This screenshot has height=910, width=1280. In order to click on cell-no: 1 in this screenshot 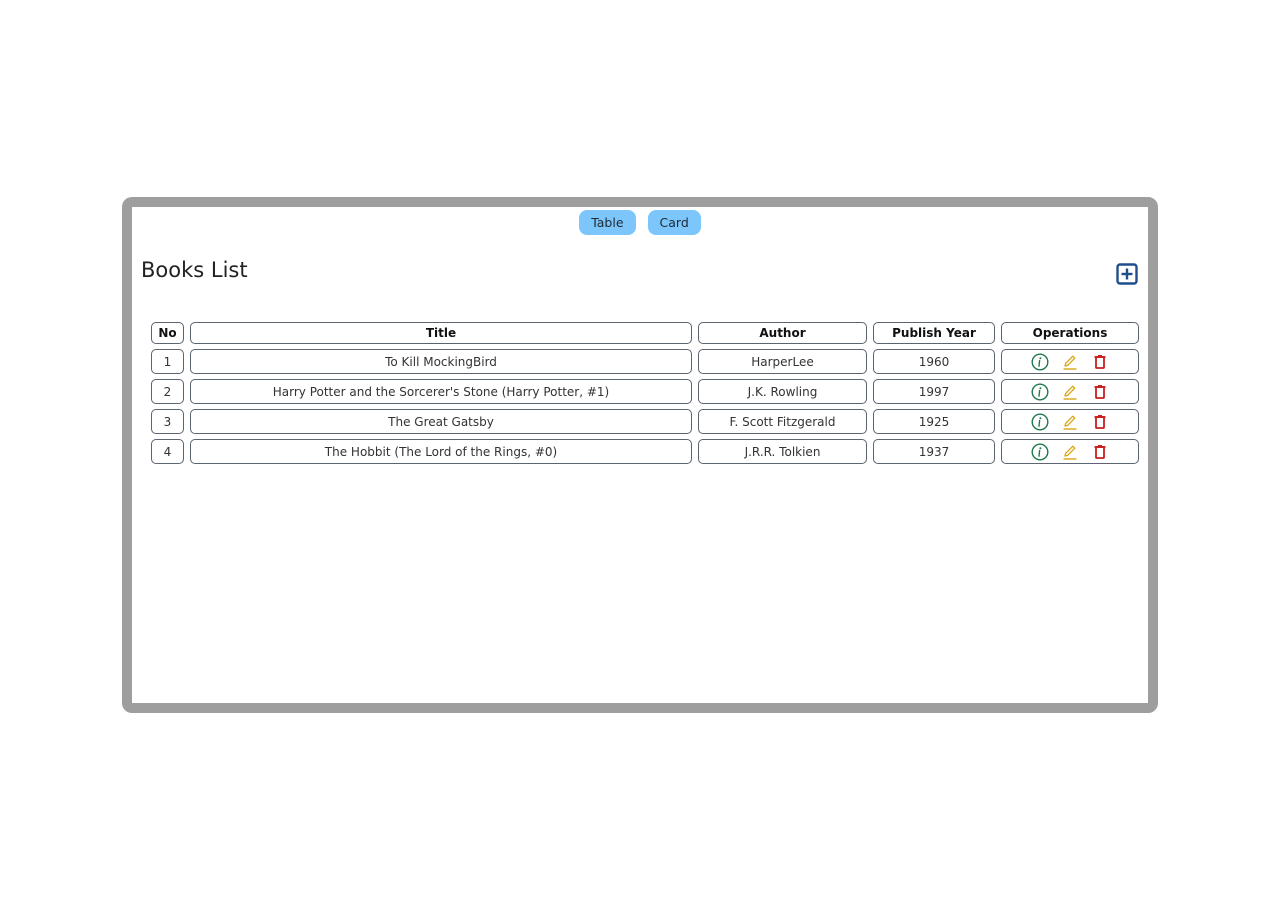, I will do `click(167, 361)`.